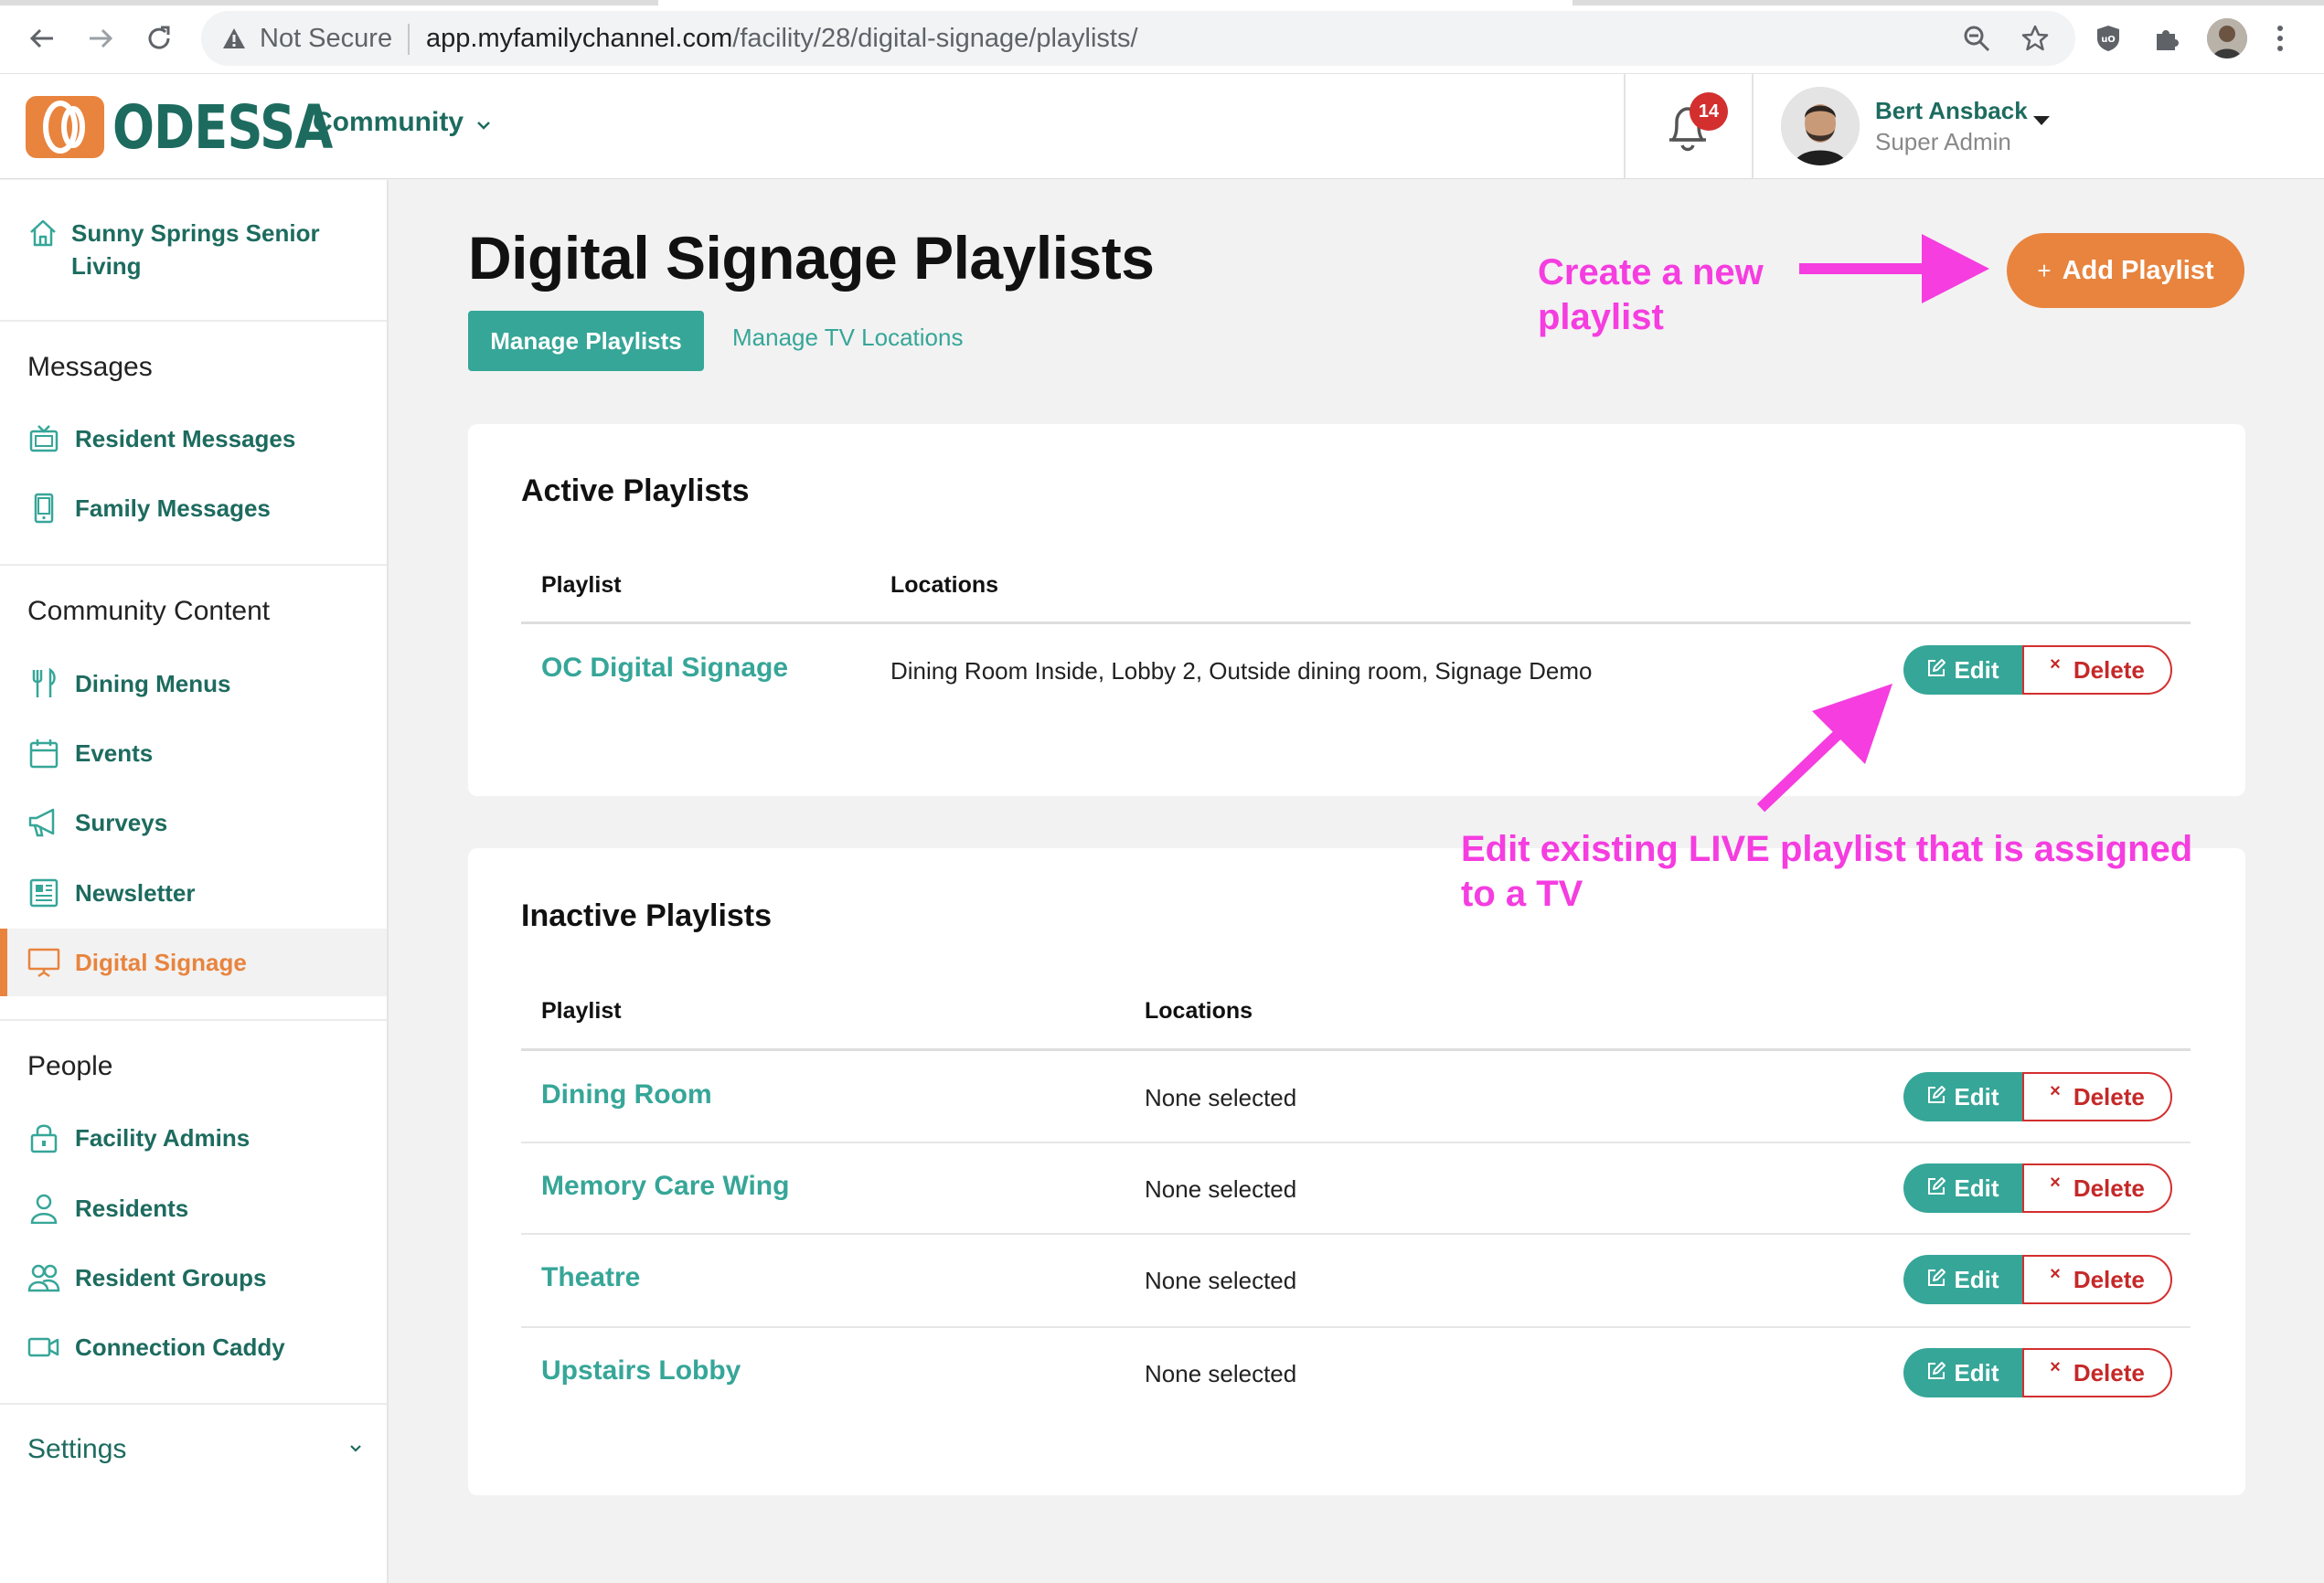  What do you see at coordinates (811, 258) in the screenshot?
I see `page-title: Digital Signage Playlists` at bounding box center [811, 258].